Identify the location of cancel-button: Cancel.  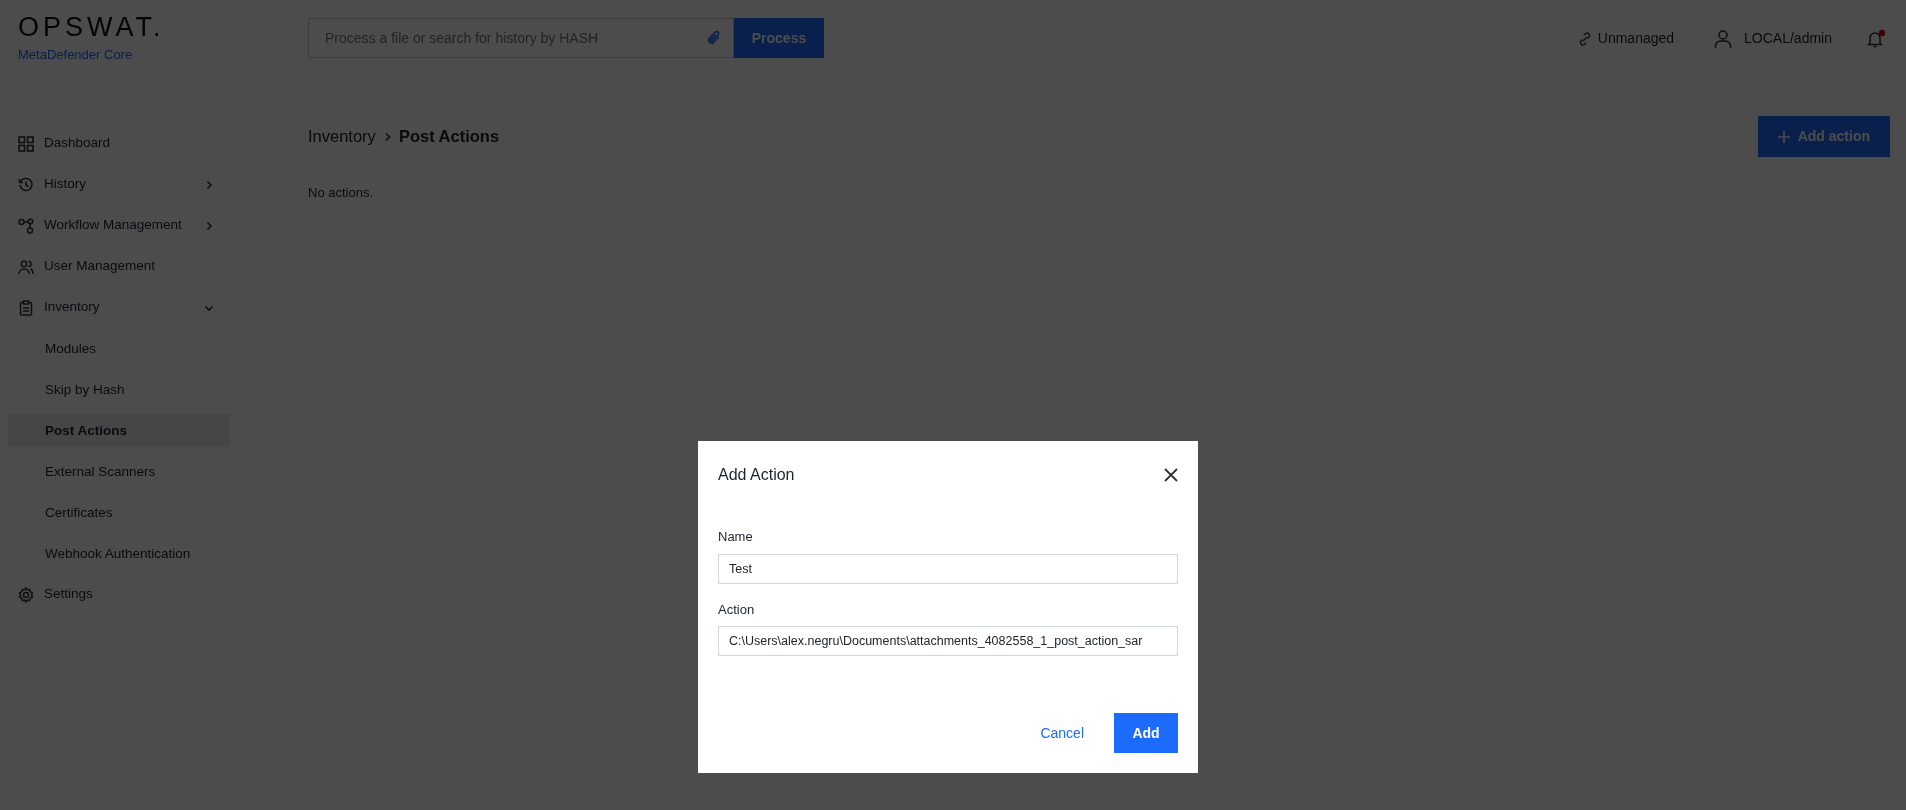
(1062, 733).